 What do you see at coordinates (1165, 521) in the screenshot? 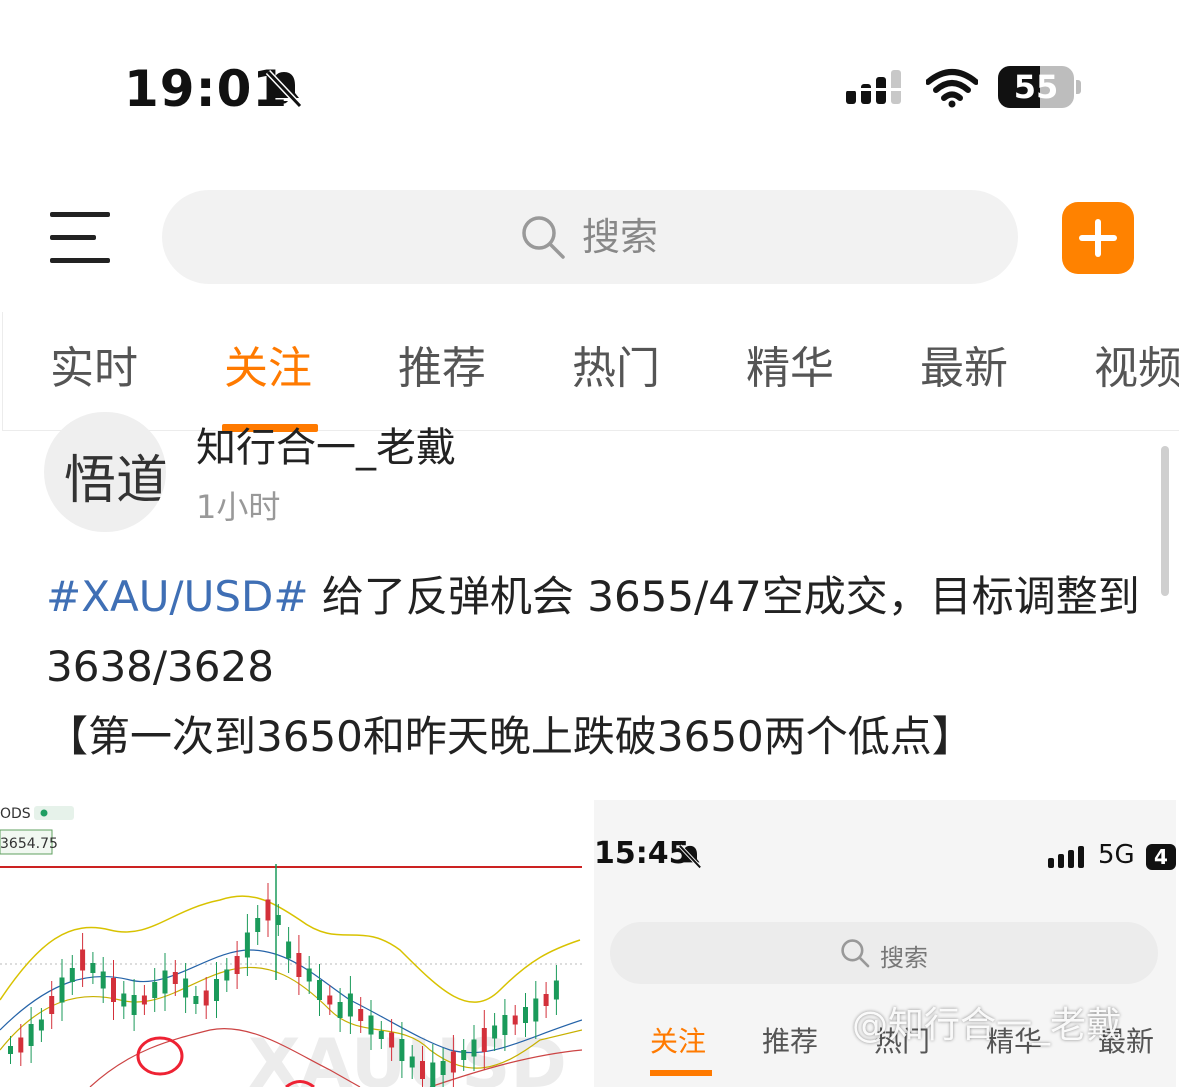
I see `scrollbar` at bounding box center [1165, 521].